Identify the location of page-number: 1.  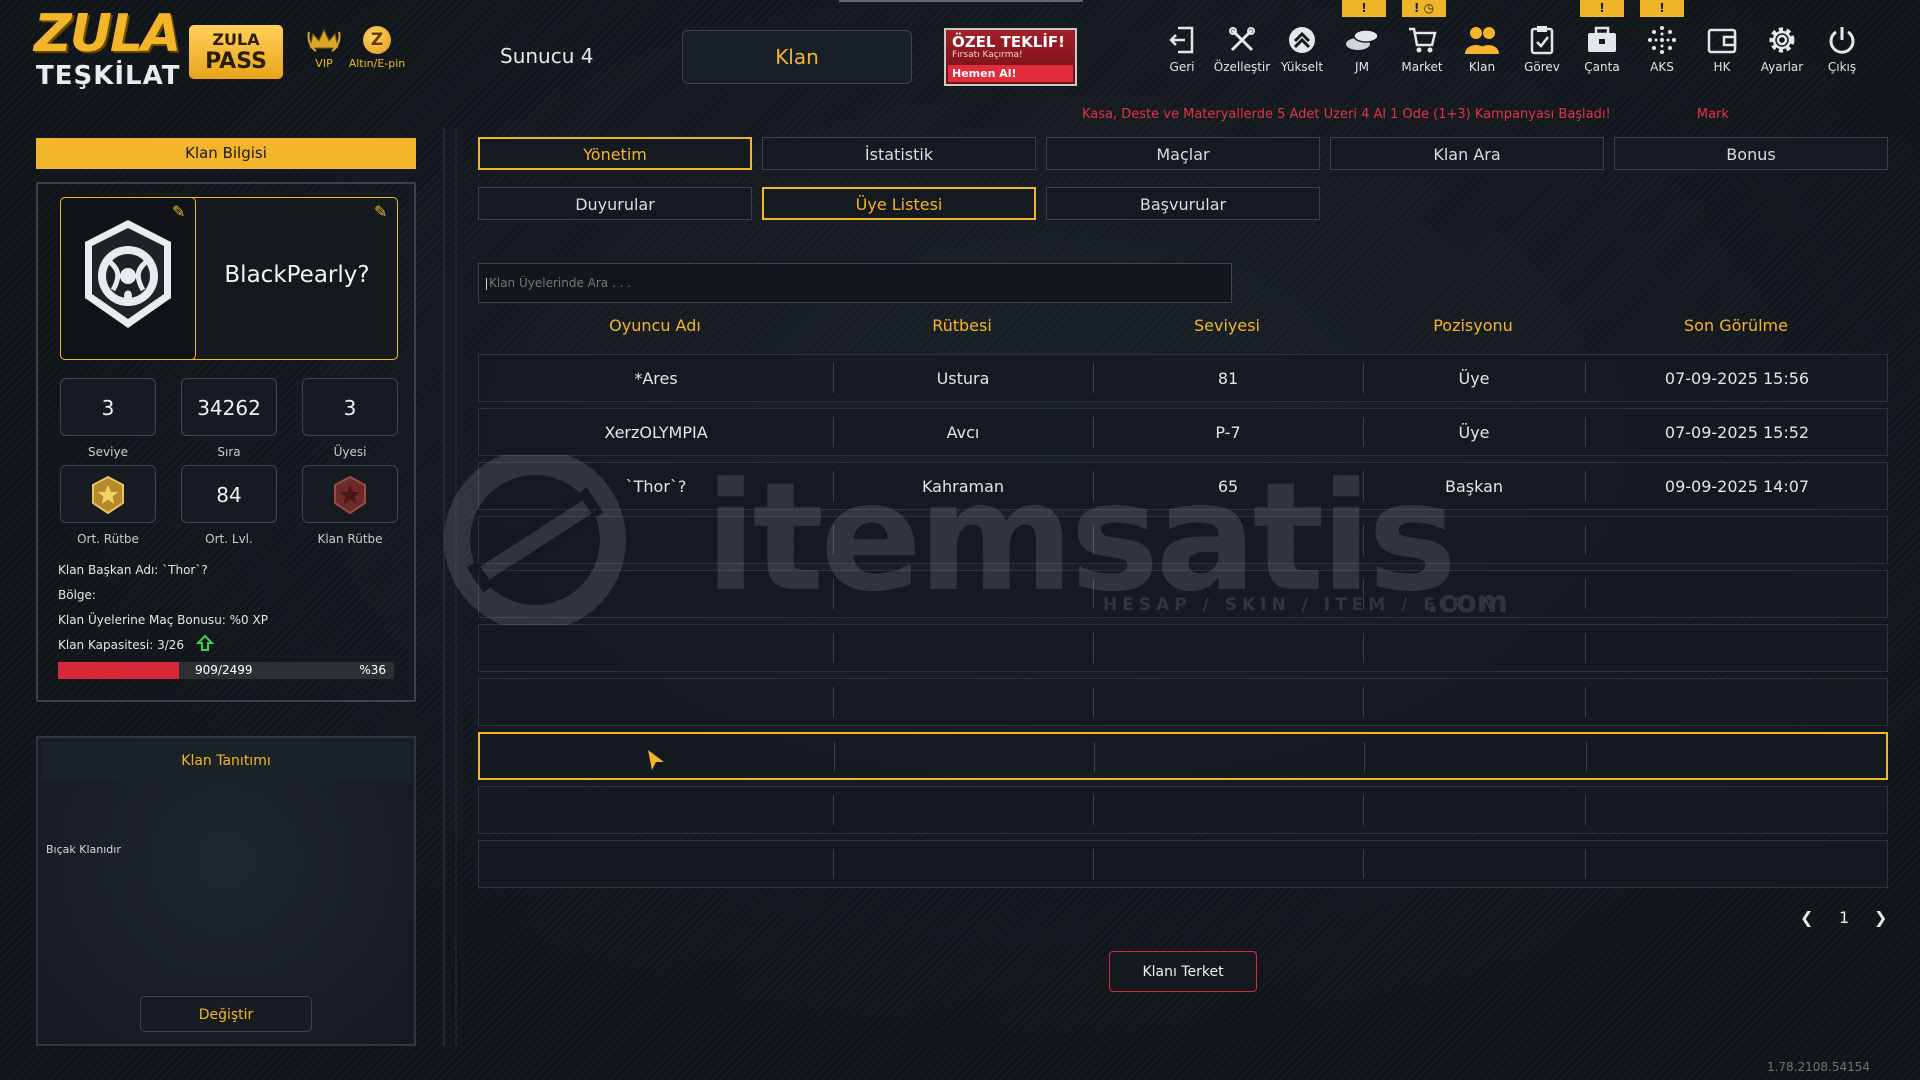
(1844, 917).